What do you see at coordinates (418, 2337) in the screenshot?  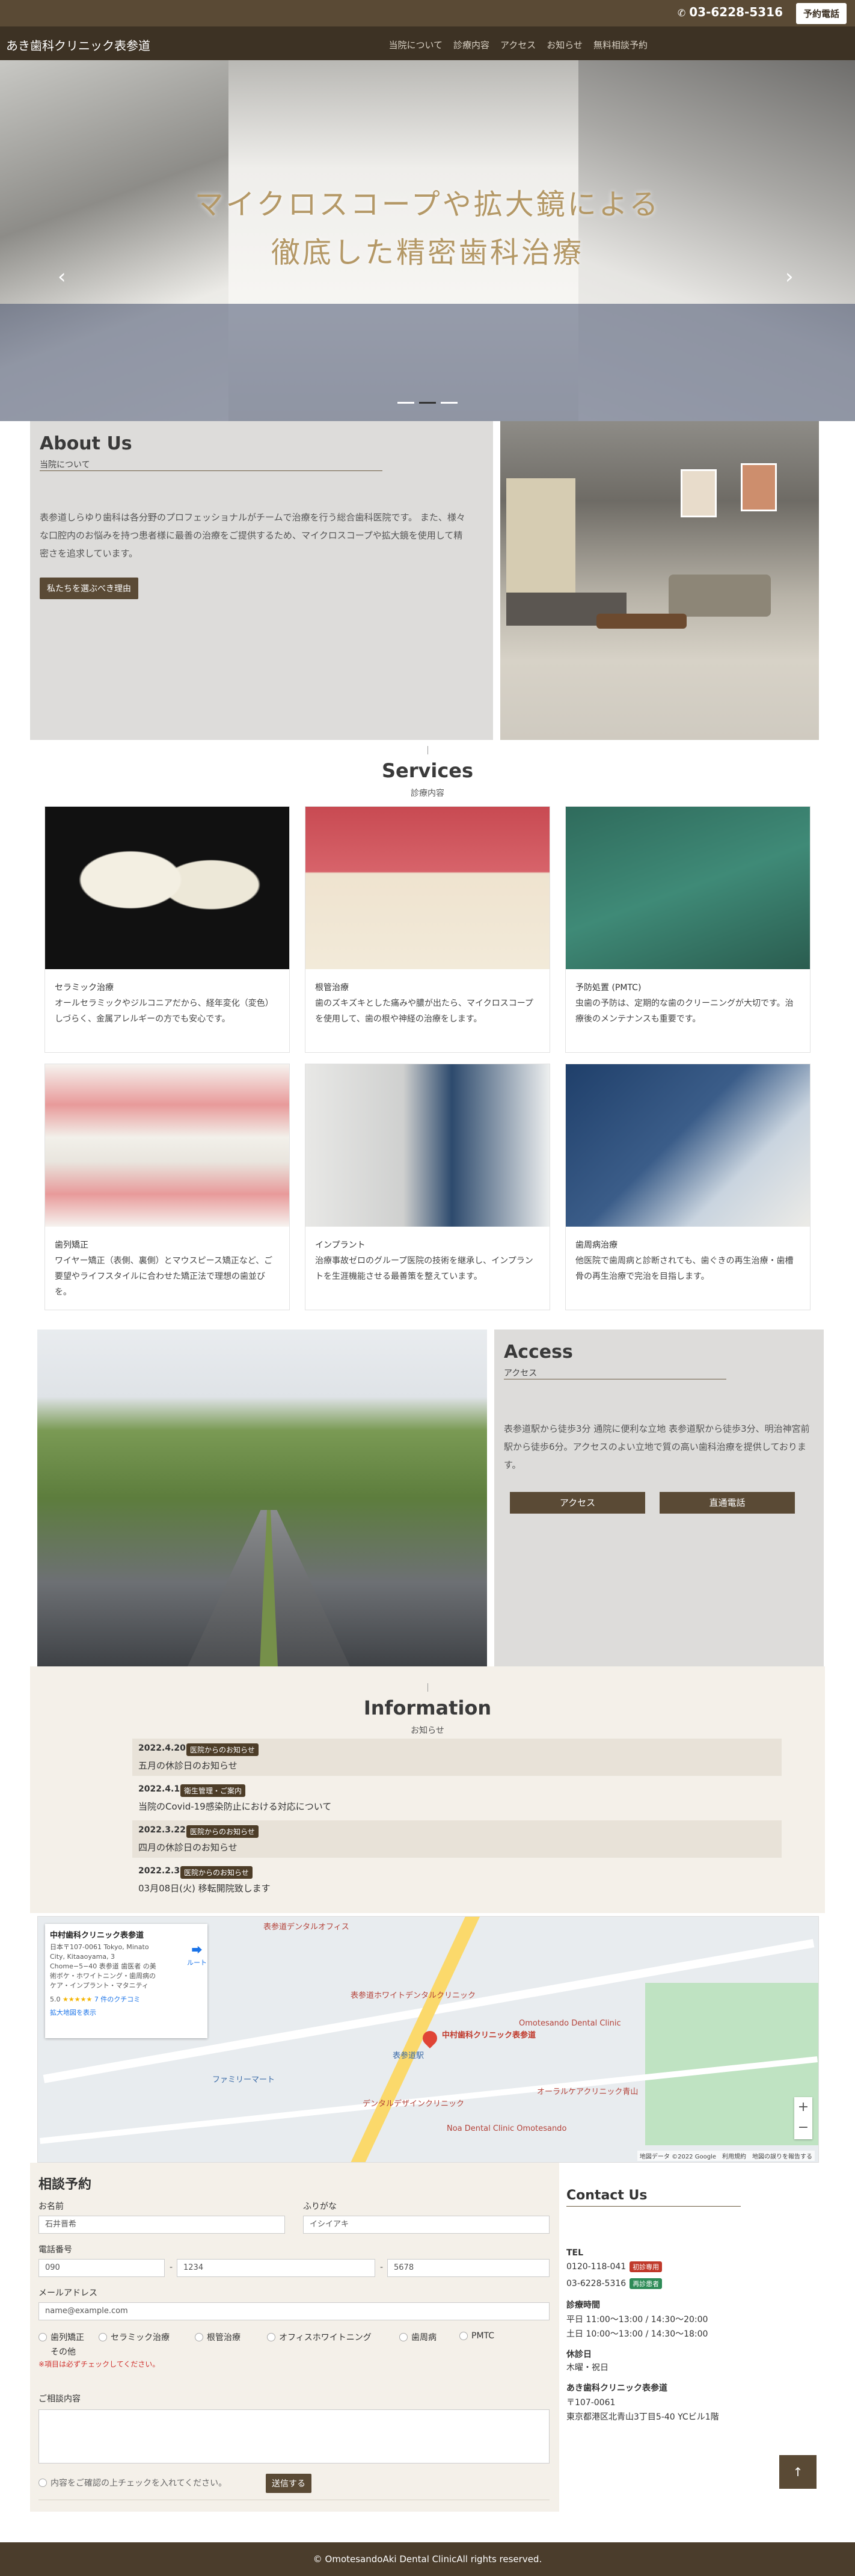 I see `option-periodontal: 歯周病` at bounding box center [418, 2337].